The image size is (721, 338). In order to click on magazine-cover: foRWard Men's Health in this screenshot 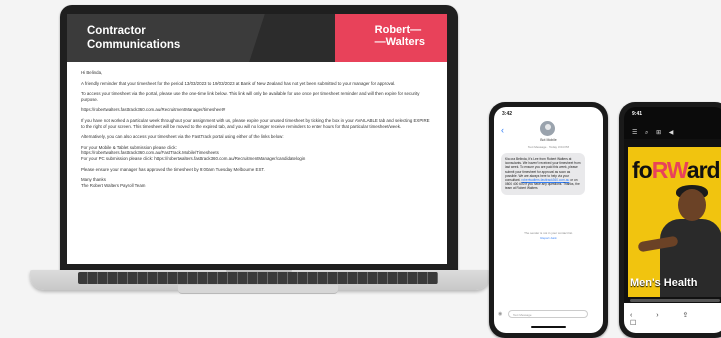, I will do `click(674, 222)`.